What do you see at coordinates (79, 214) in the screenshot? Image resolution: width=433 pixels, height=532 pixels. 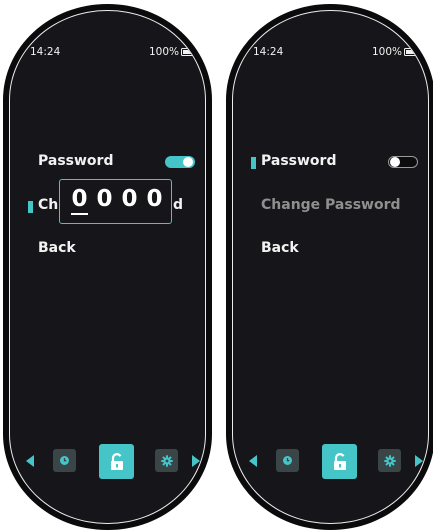 I see `pin-cursor` at bounding box center [79, 214].